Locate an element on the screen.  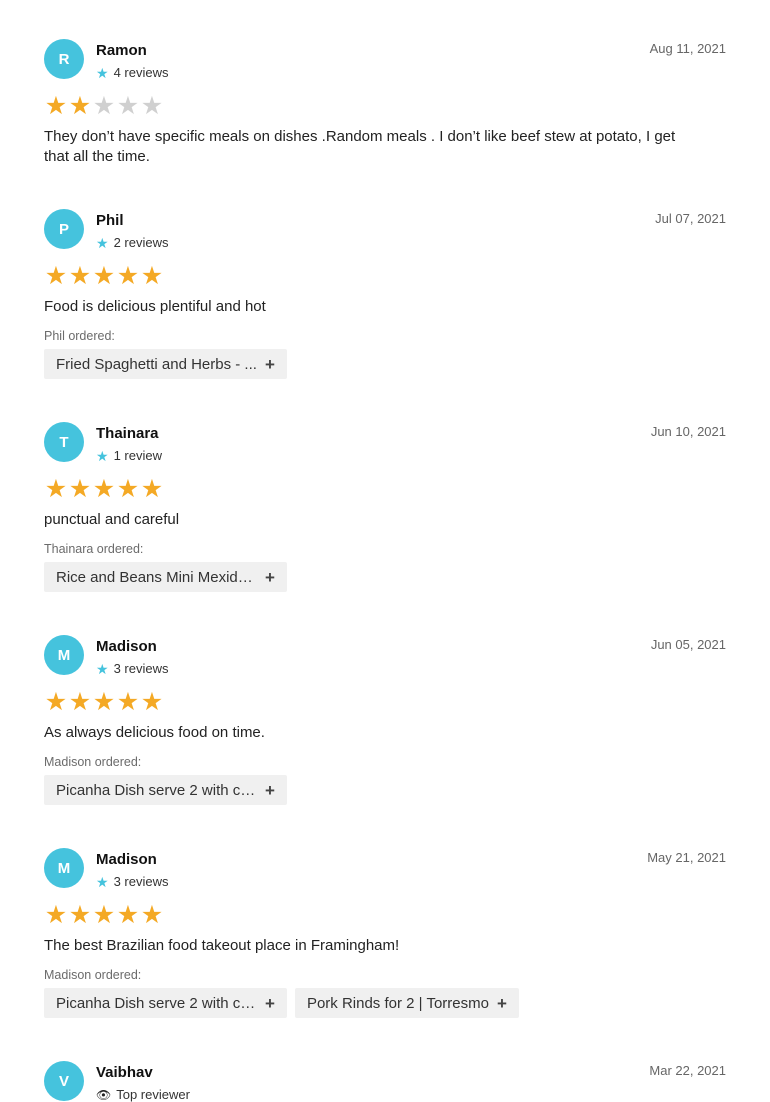
eye-icon: 👁 is located at coordinates (104, 1094).